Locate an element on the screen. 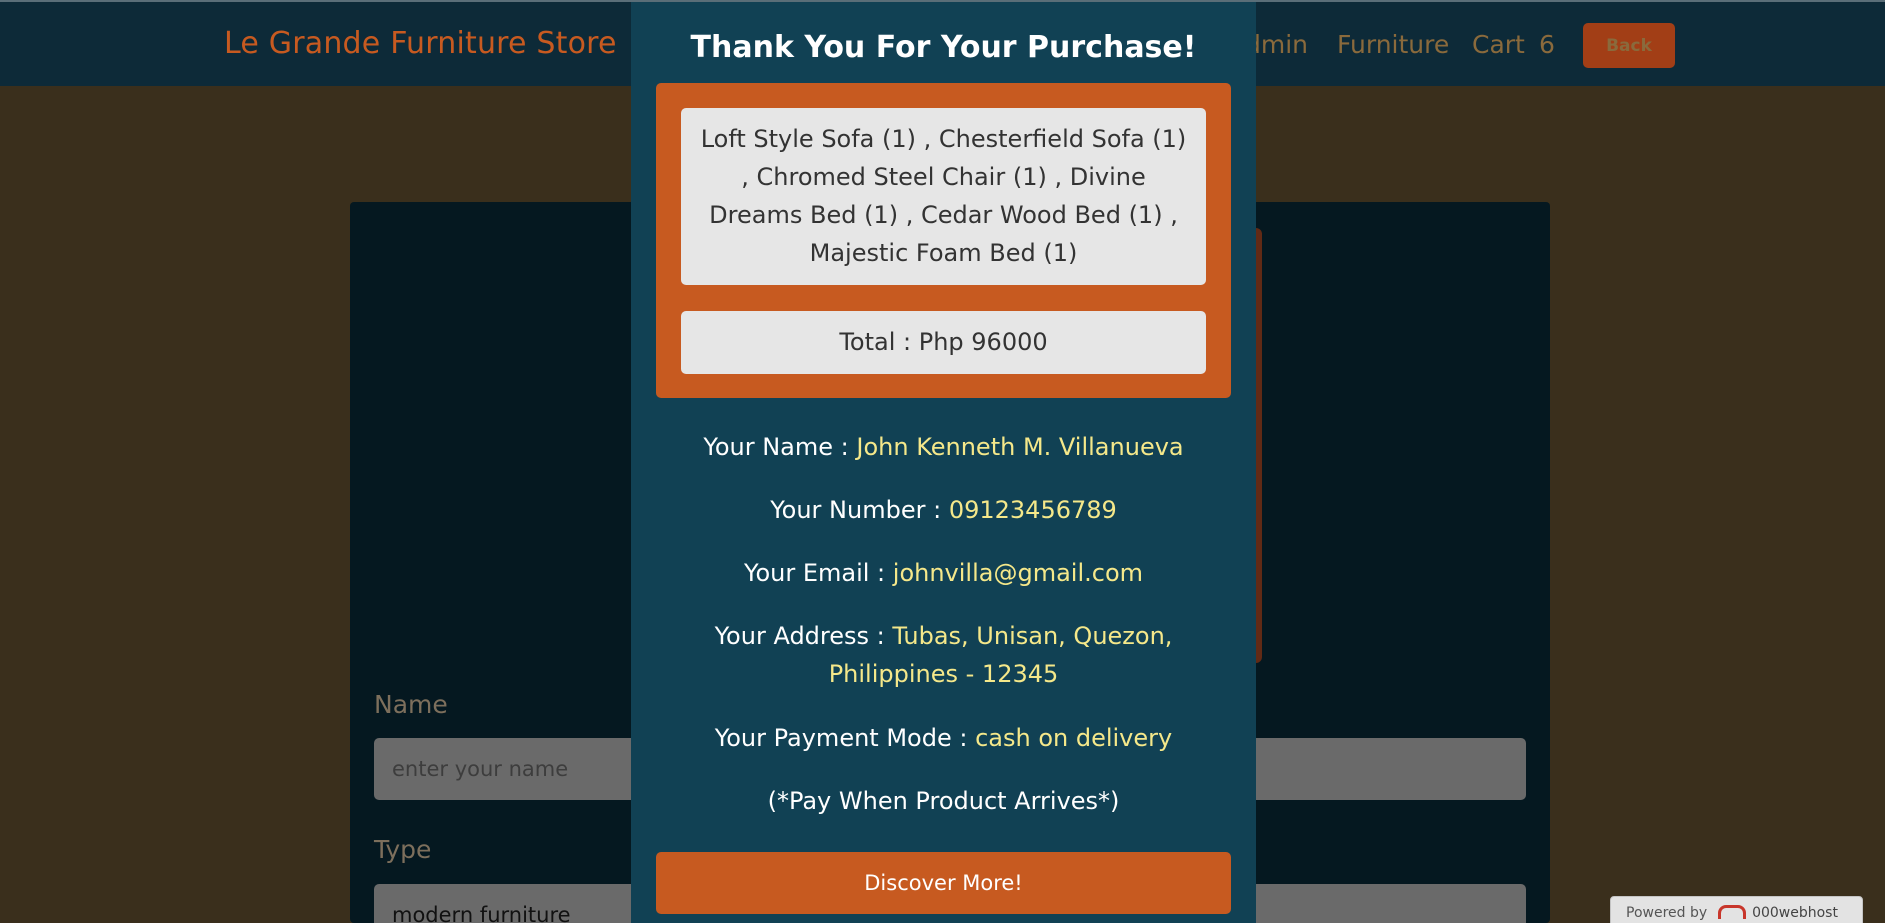 This screenshot has height=923, width=1885. webhost-badge: Powered by 000webhost is located at coordinates (1736, 909).